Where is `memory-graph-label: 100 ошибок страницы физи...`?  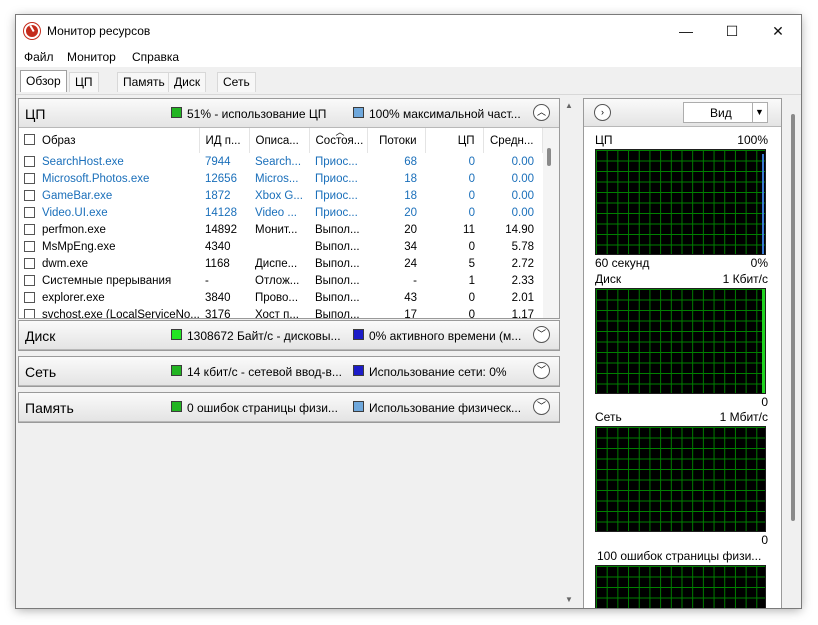 memory-graph-label: 100 ошибок страницы физи... is located at coordinates (679, 556).